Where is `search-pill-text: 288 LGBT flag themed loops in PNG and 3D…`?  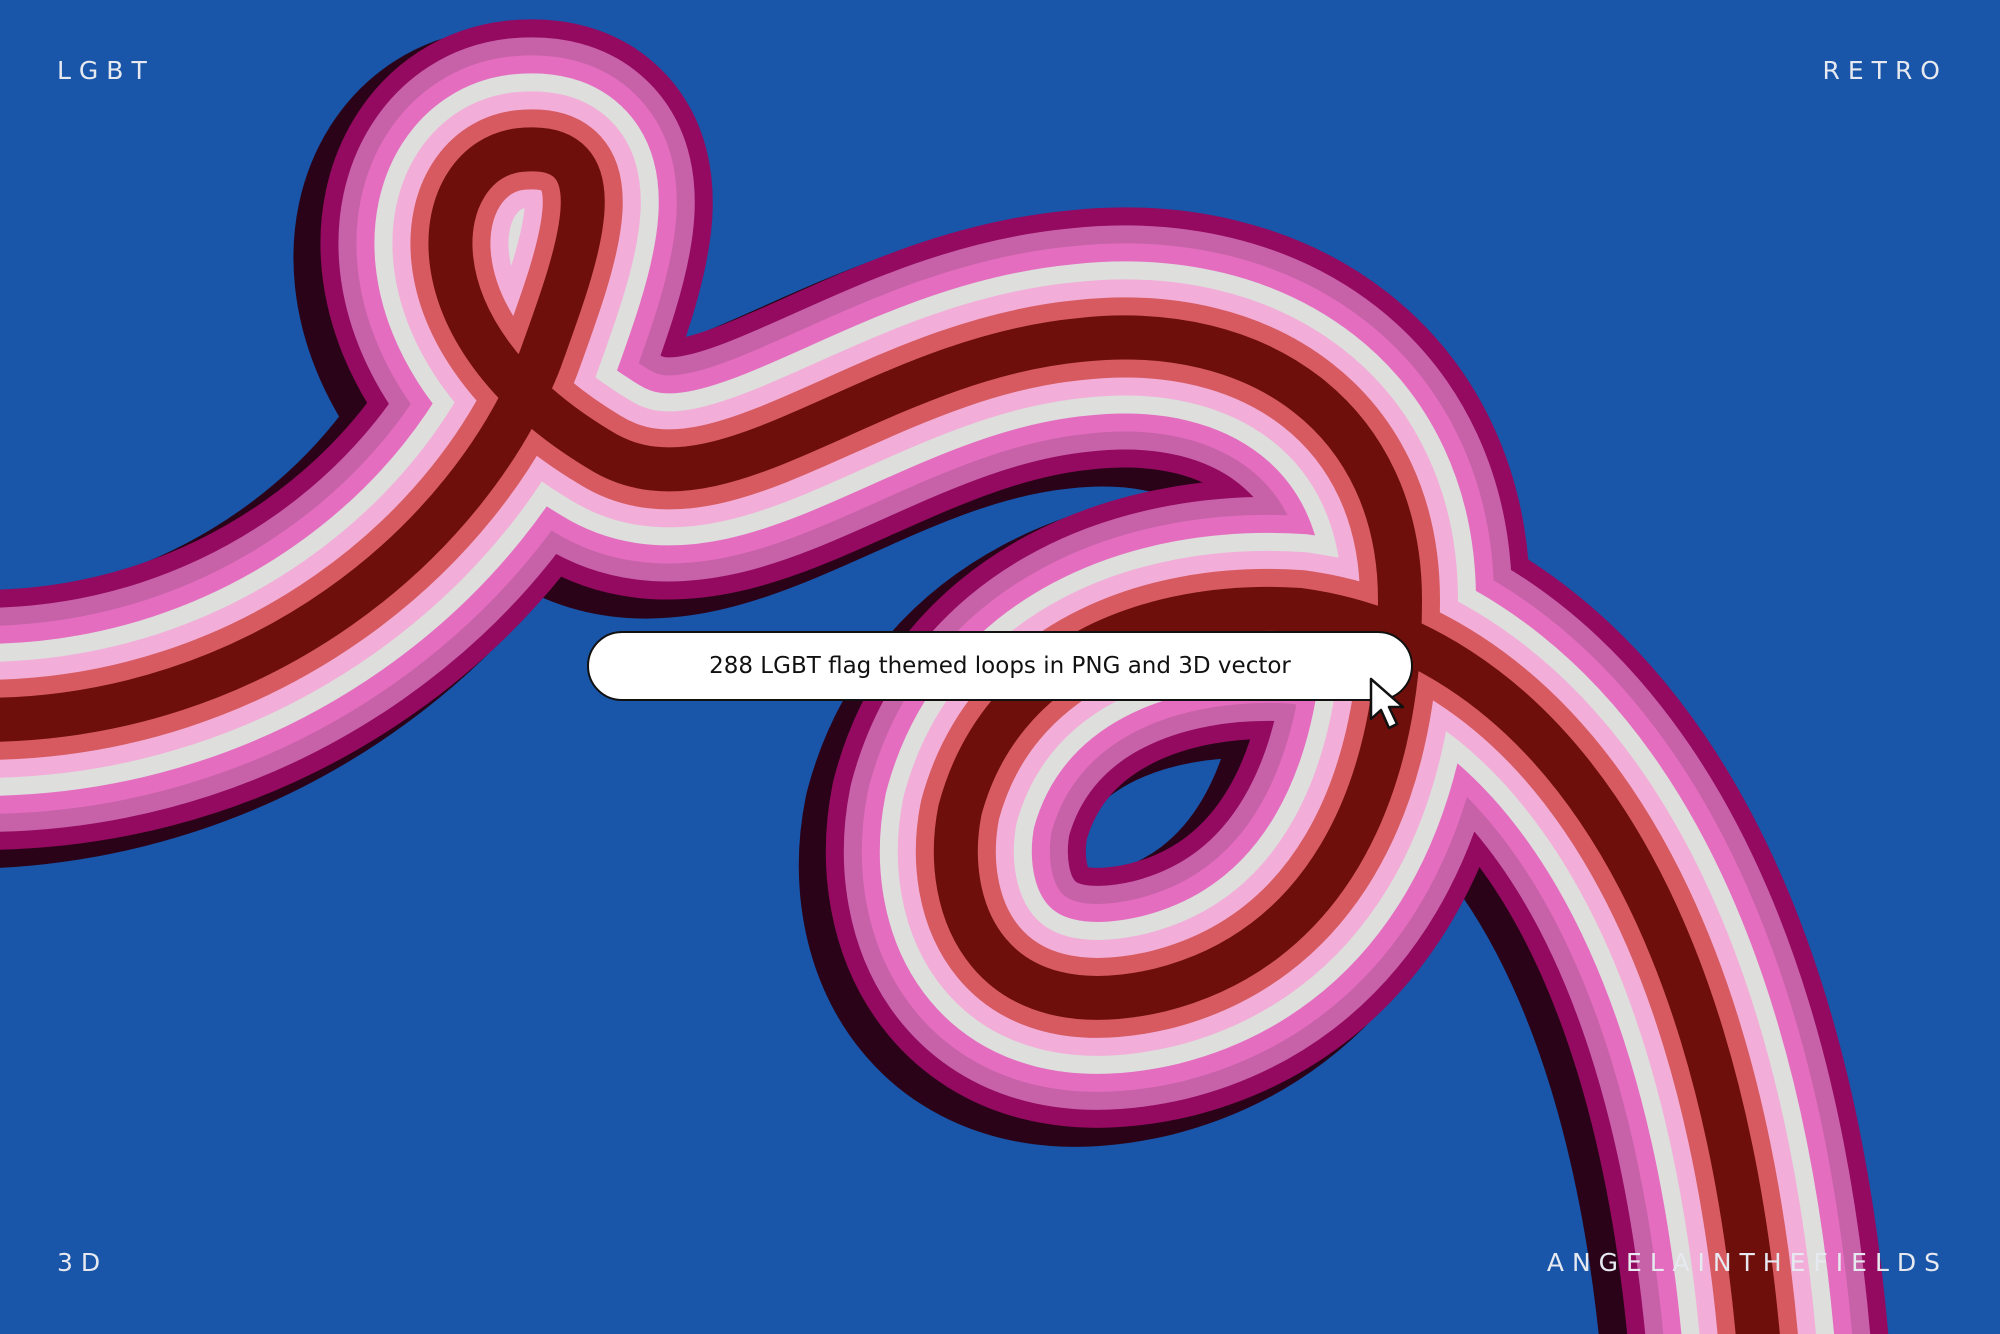 search-pill-text: 288 LGBT flag themed loops in PNG and 3D… is located at coordinates (1000, 666).